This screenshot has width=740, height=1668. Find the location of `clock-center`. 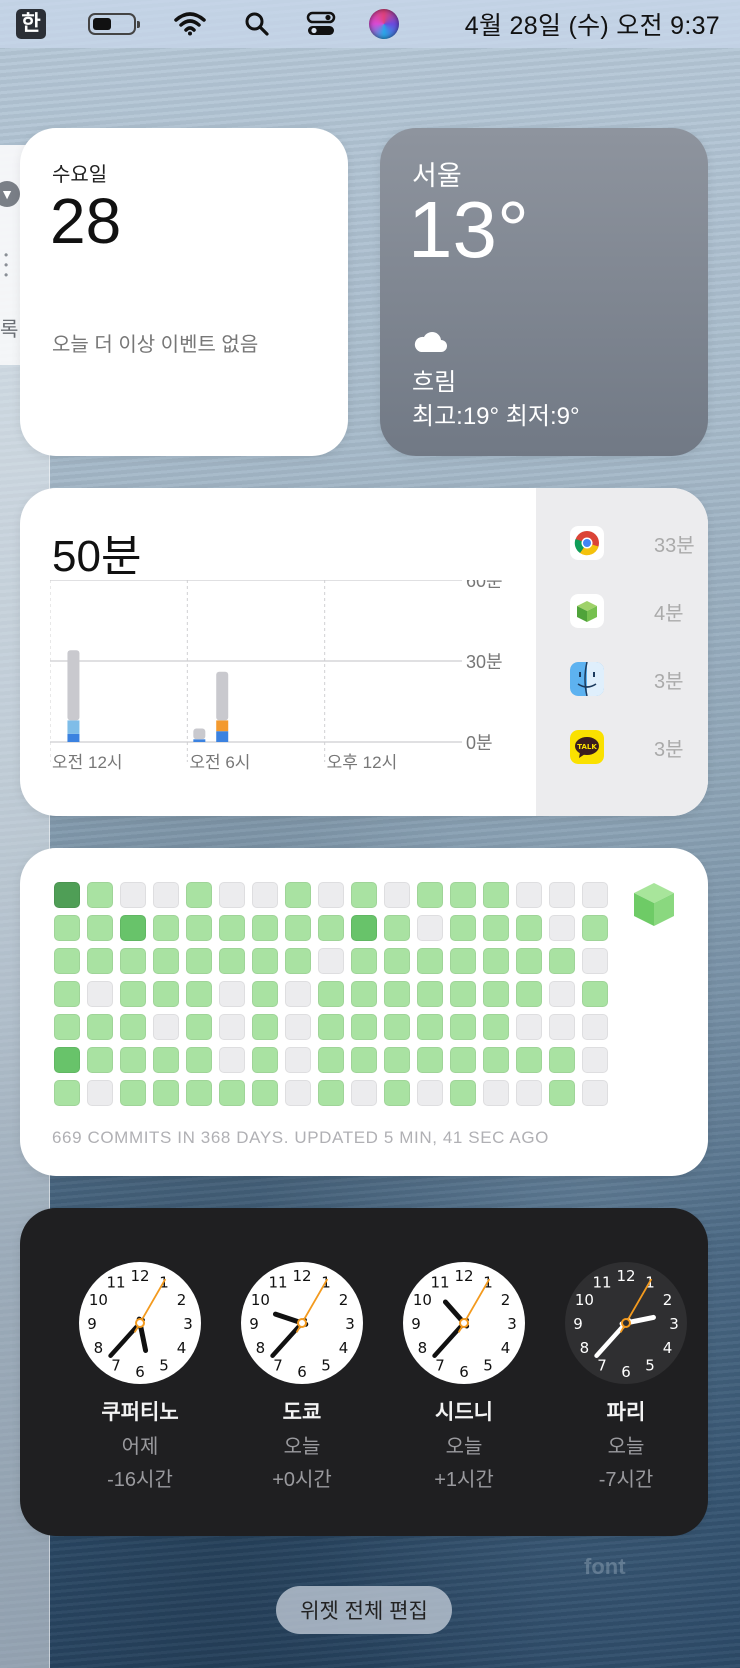

clock-center is located at coordinates (626, 1323).